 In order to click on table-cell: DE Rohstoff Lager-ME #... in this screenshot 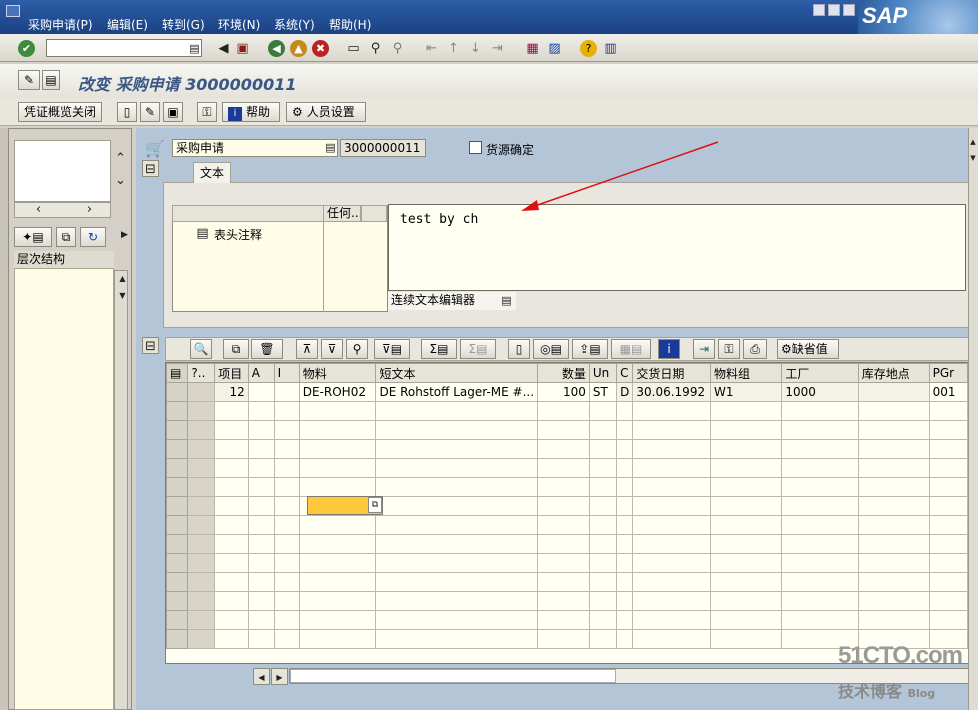, I will do `click(457, 392)`.